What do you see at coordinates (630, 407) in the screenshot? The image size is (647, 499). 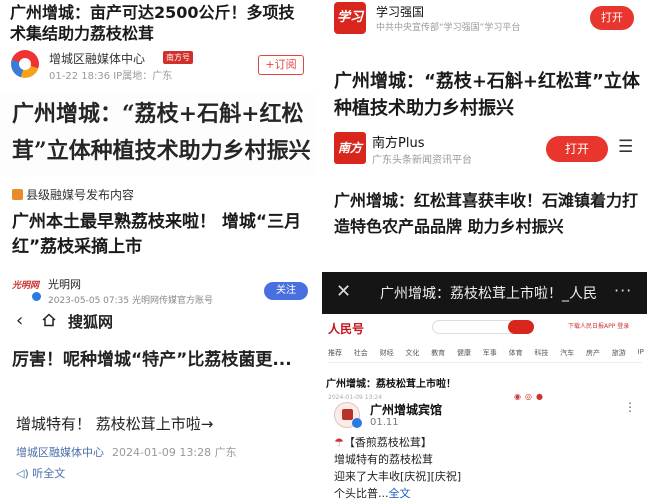 I see `kebab-menu-icon: ⋮` at bounding box center [630, 407].